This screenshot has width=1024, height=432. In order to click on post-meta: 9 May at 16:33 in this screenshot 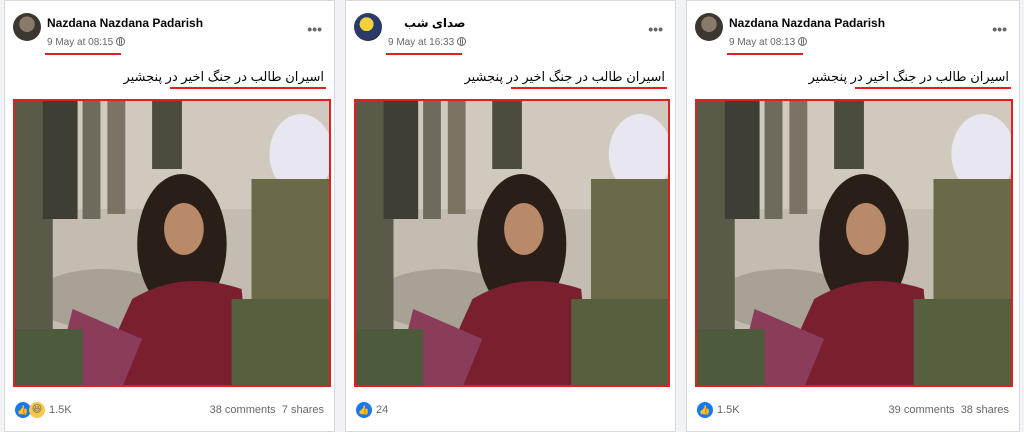, I will do `click(427, 42)`.